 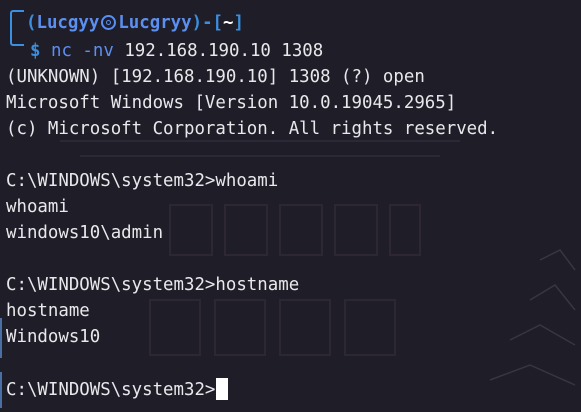 What do you see at coordinates (155, 23) in the screenshot?
I see `prompt-host: Lucgryy` at bounding box center [155, 23].